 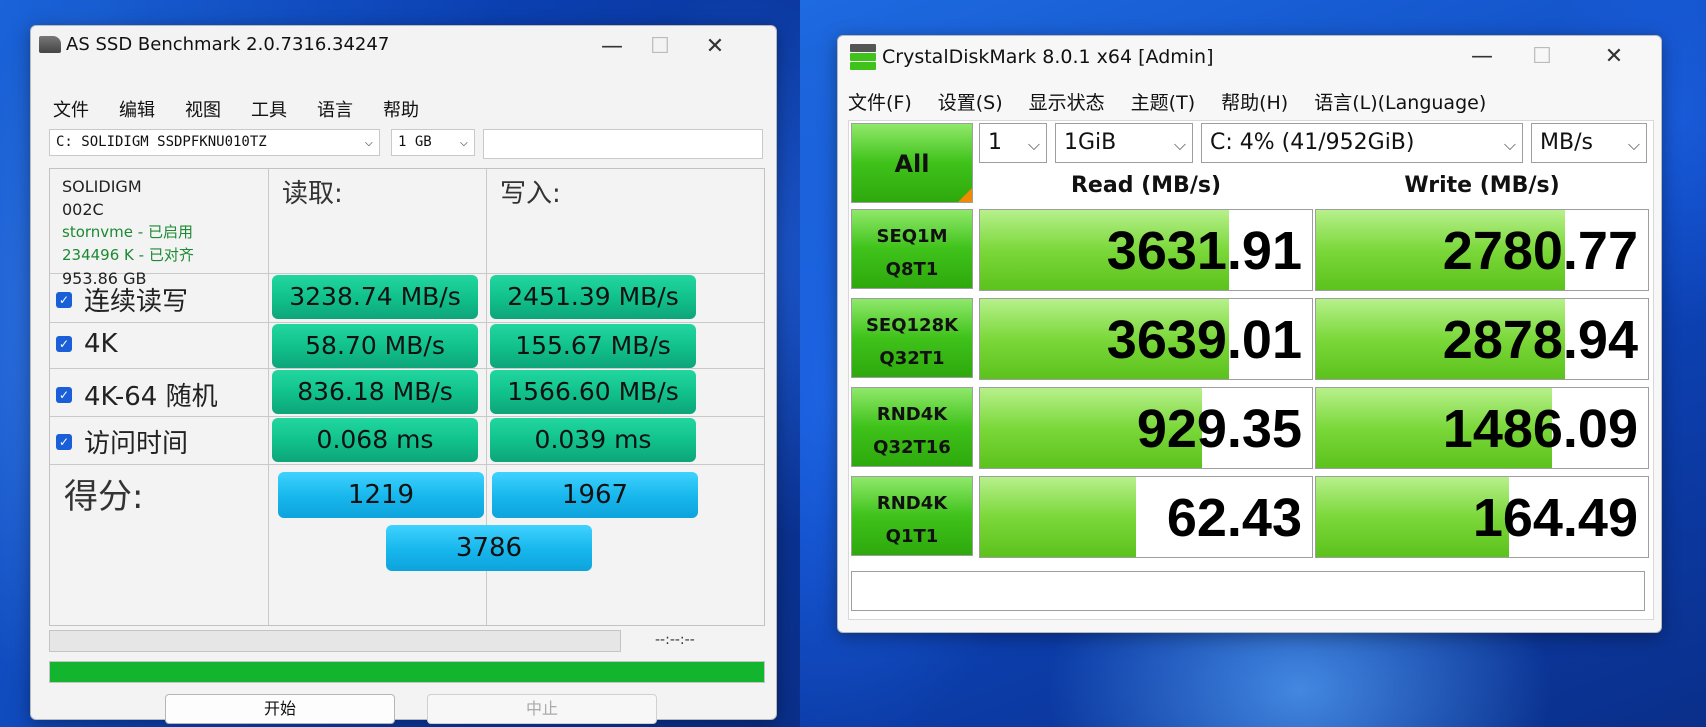 What do you see at coordinates (912, 447) in the screenshot?
I see `test-queue: Q32T16` at bounding box center [912, 447].